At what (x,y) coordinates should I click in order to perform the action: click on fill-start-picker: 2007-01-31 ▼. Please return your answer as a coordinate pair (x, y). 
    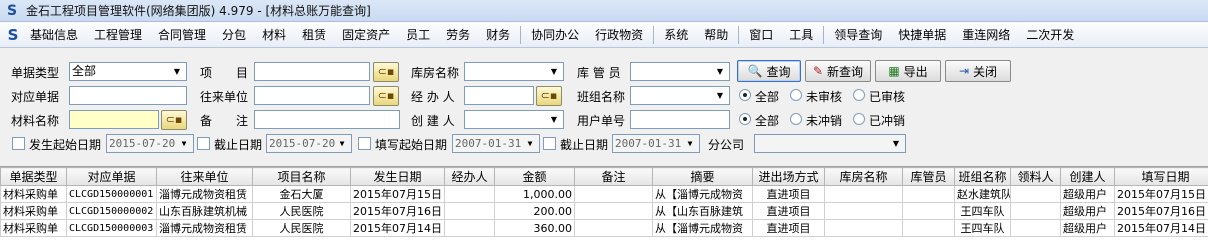
    Looking at the image, I should click on (496, 143).